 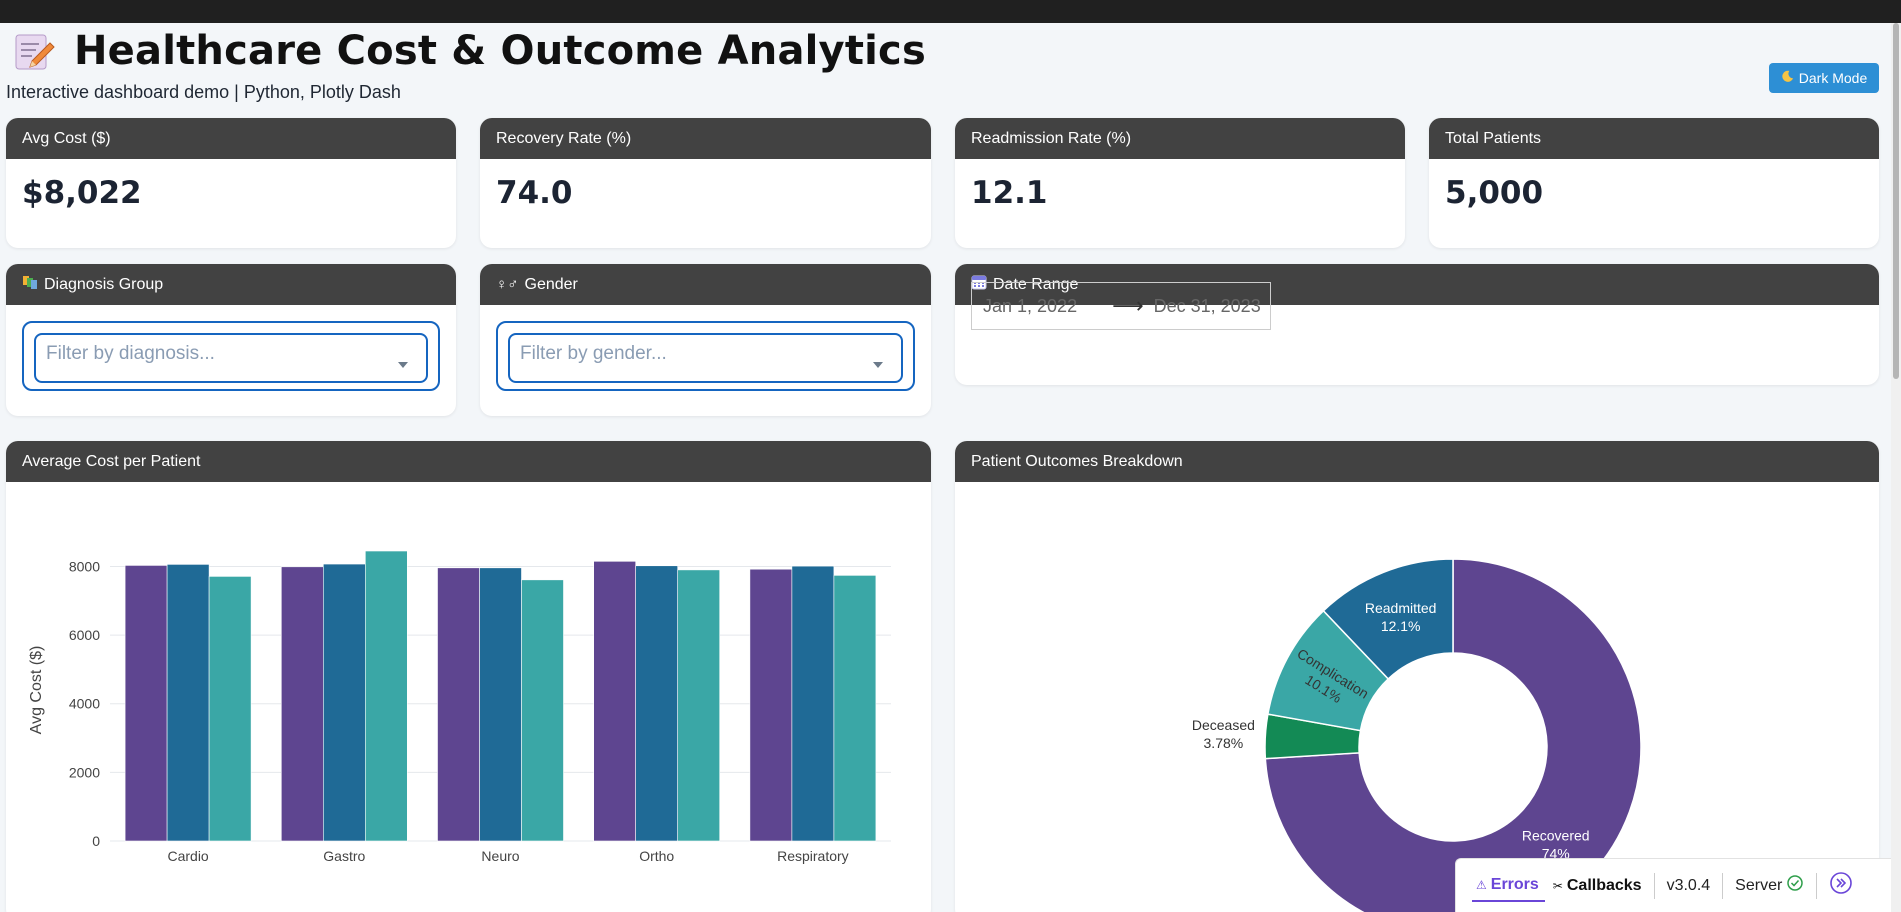 What do you see at coordinates (1009, 193) in the screenshot?
I see `kpi-value: 12.1` at bounding box center [1009, 193].